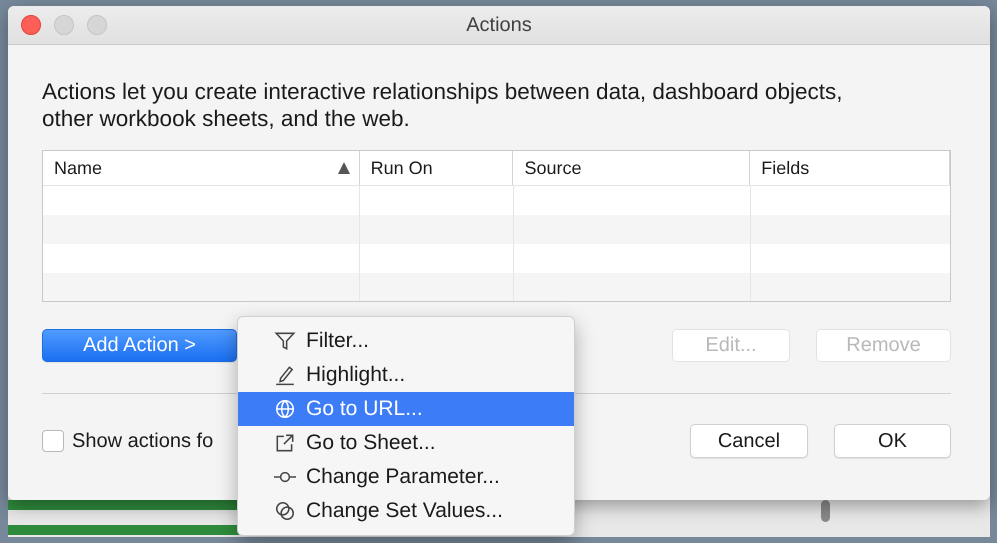 The width and height of the screenshot is (997, 543). Describe the element at coordinates (64, 25) in the screenshot. I see `minimize-button` at that location.